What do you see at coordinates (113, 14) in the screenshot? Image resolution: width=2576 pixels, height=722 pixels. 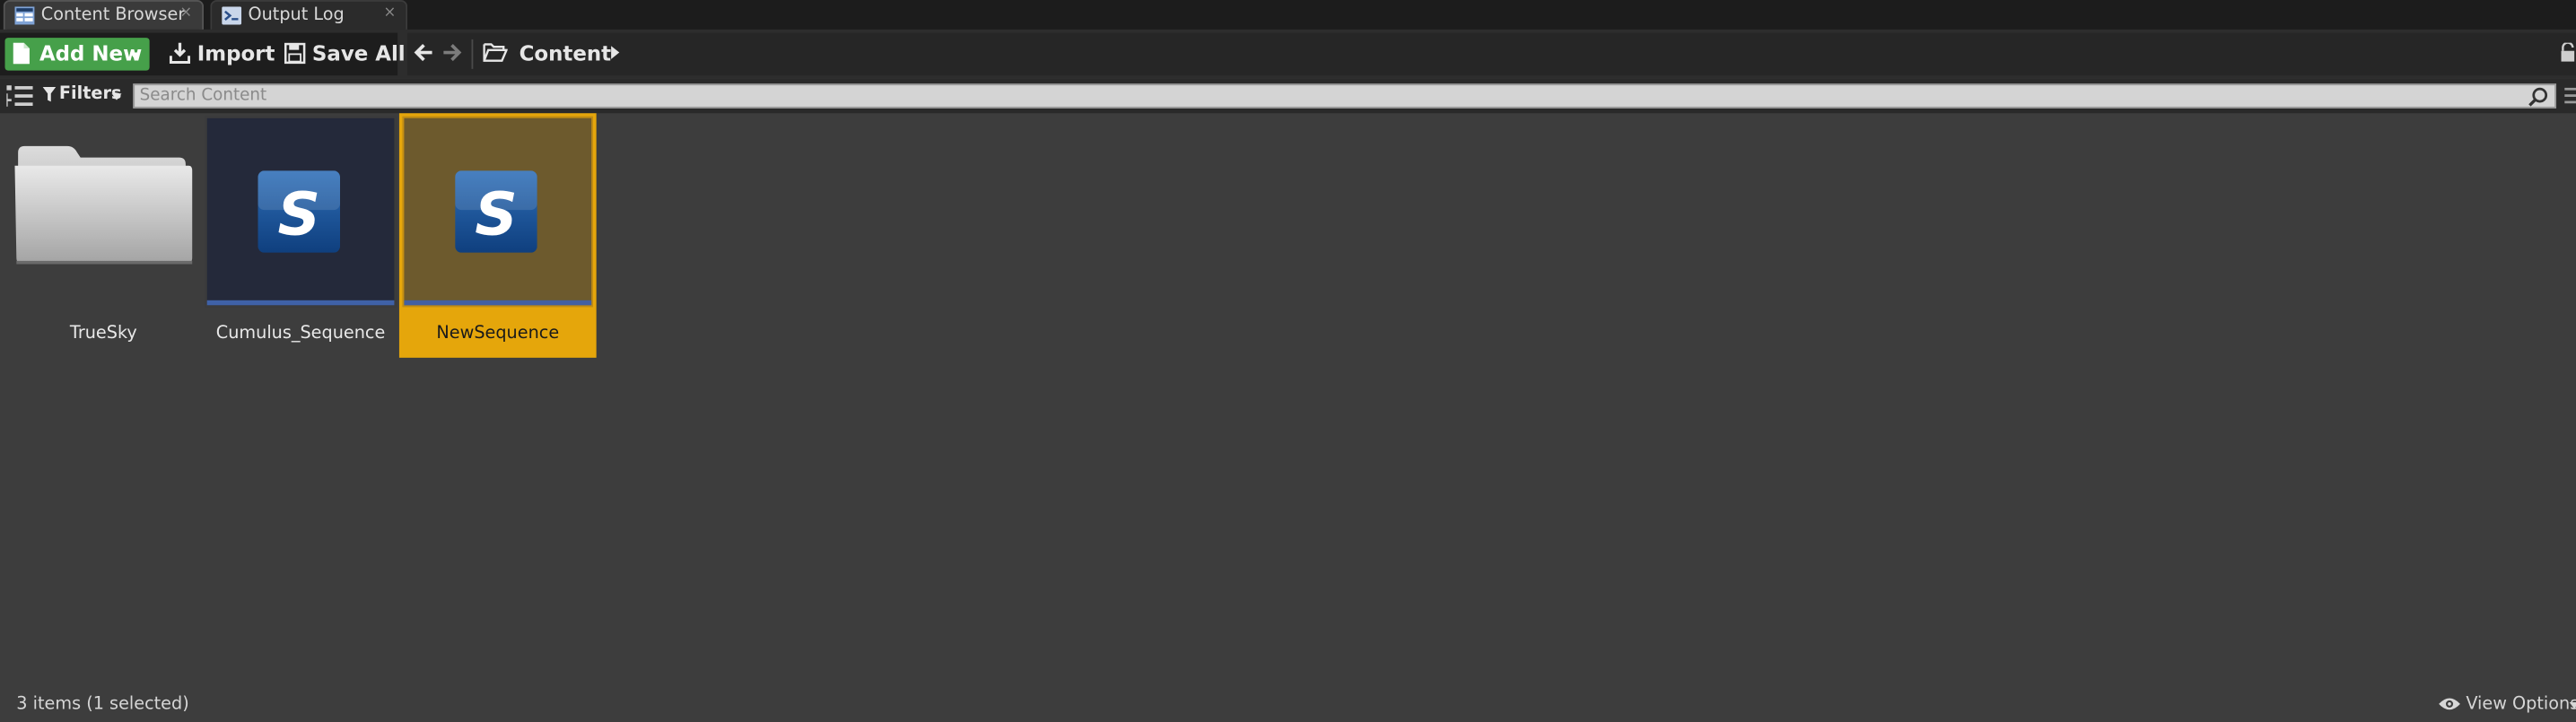 I see `tab-label: Content Browser` at bounding box center [113, 14].